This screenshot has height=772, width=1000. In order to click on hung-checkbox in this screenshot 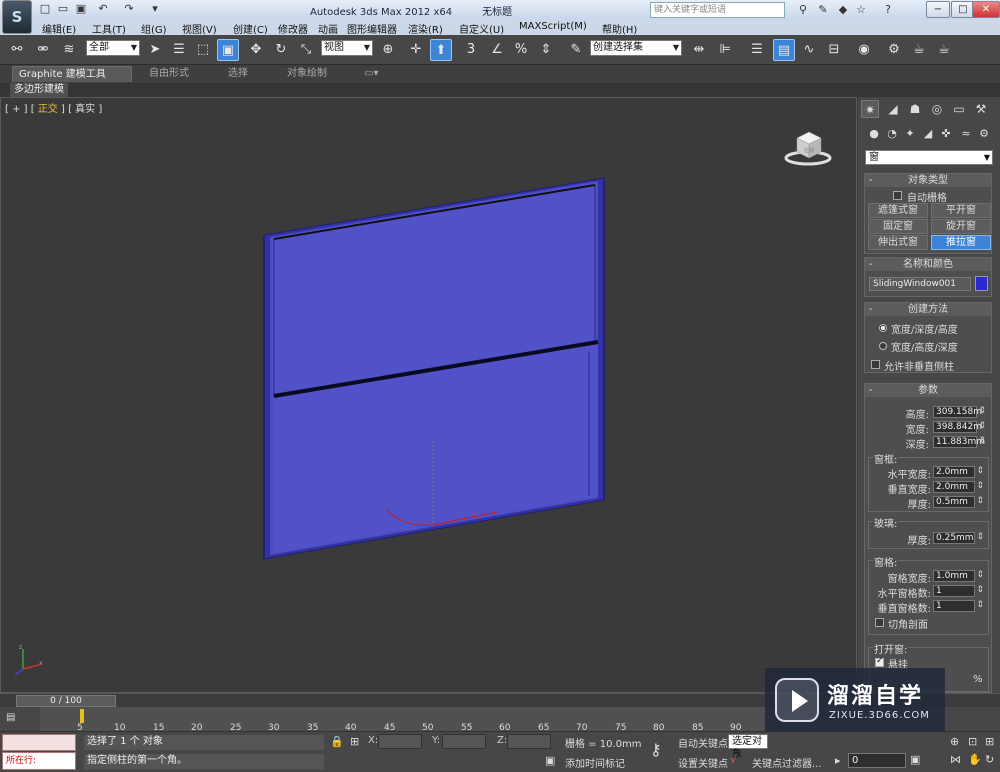, I will do `click(879, 661)`.